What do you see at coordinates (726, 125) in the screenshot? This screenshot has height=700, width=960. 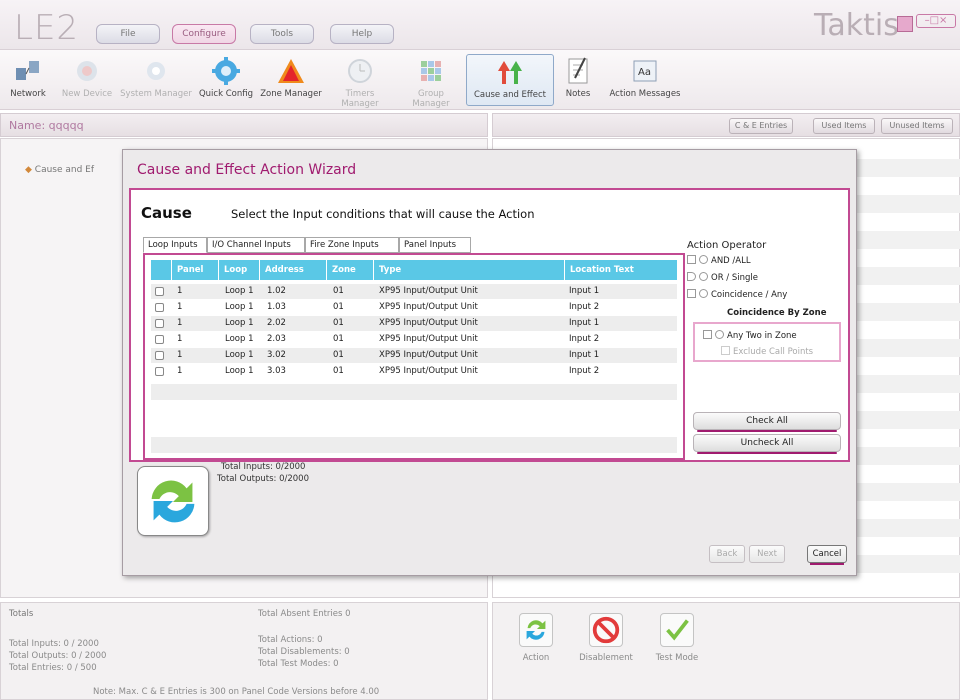 I see `right-button-bar: C & E Entries Used Items Unused Items` at bounding box center [726, 125].